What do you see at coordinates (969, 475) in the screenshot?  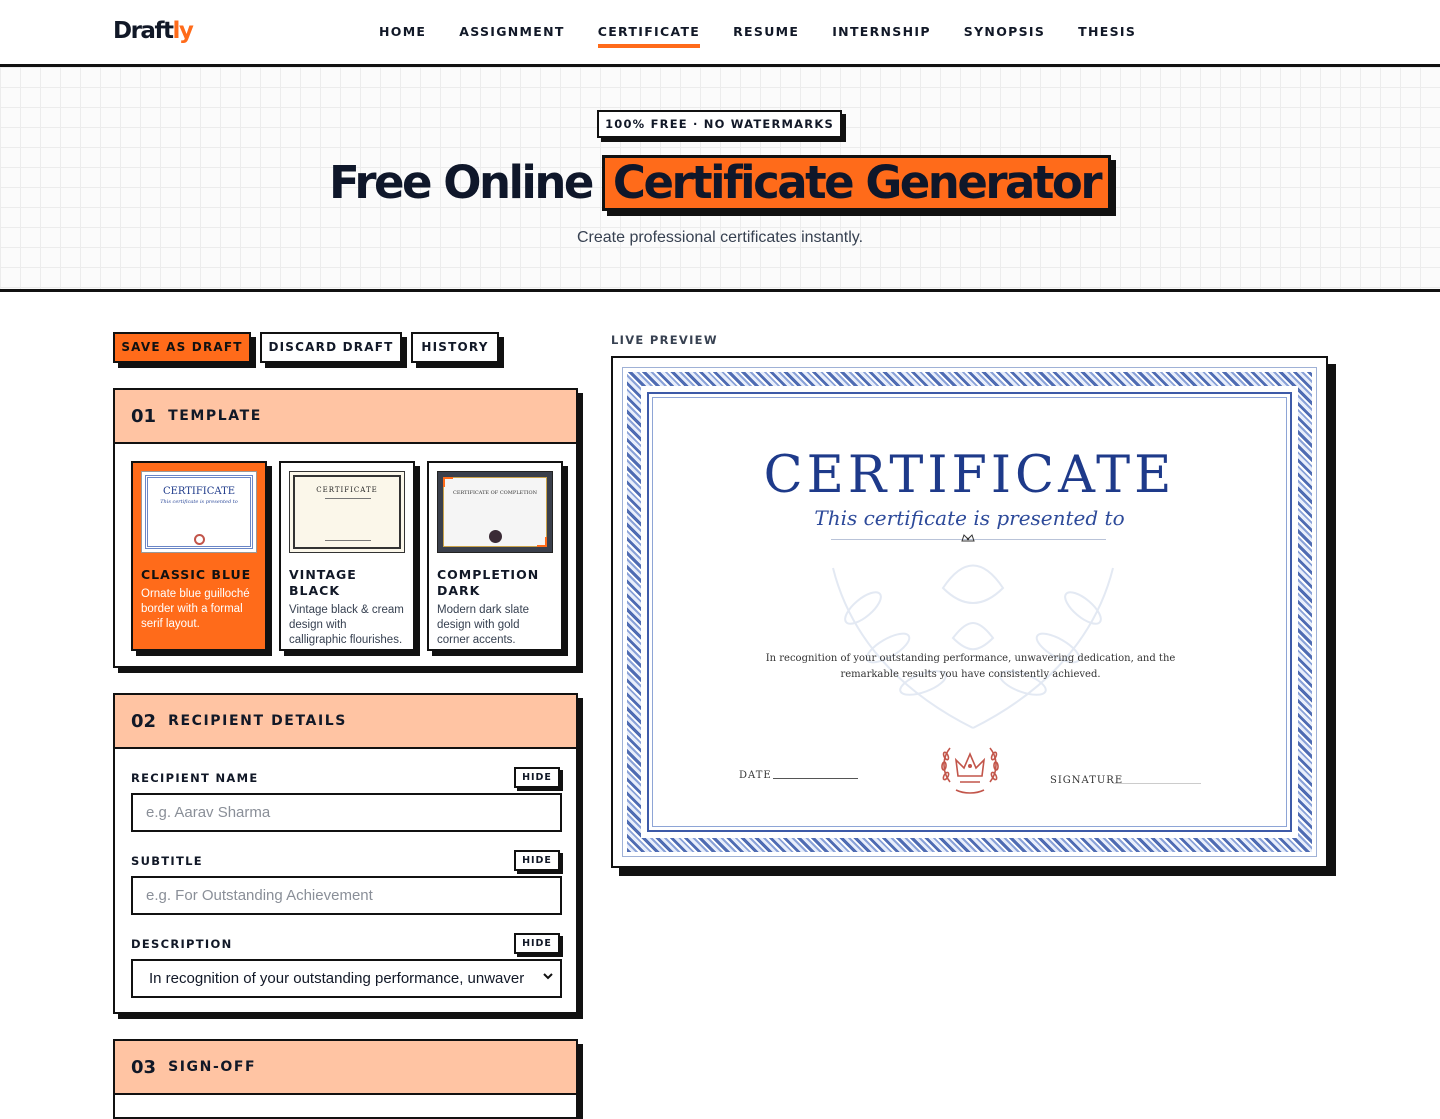 I see `certificate-title: CERTIFICATE` at bounding box center [969, 475].